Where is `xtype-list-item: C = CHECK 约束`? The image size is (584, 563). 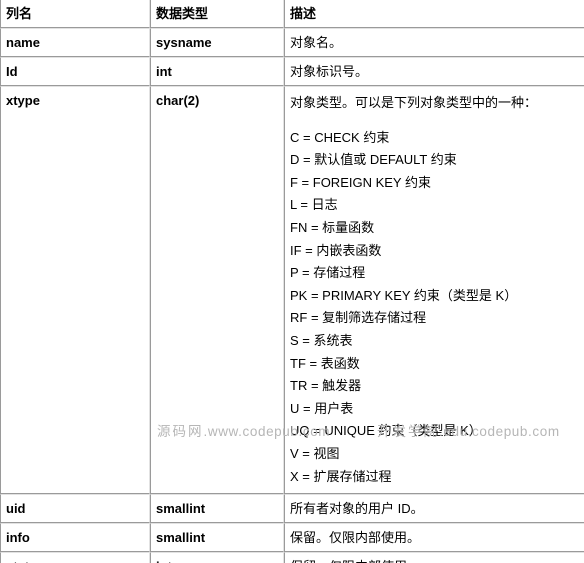 xtype-list-item: C = CHECK 约束 is located at coordinates (340, 137).